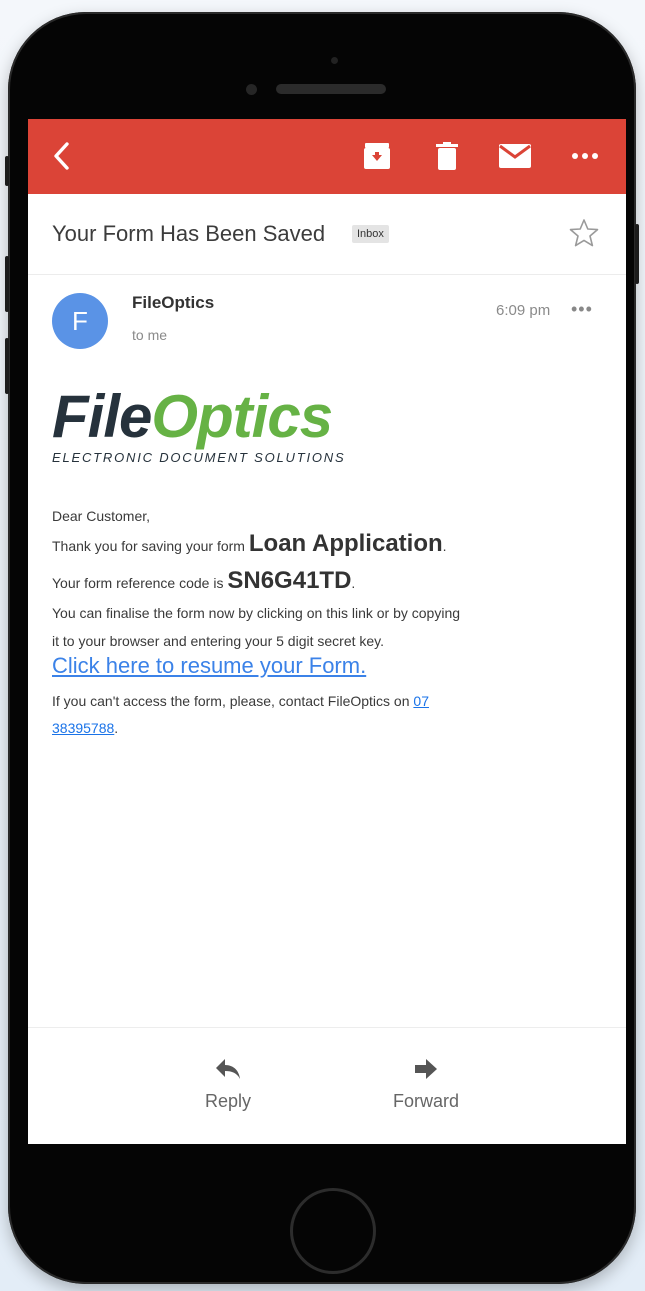 The height and width of the screenshot is (1291, 645). I want to click on reply-icon, so click(228, 1069).